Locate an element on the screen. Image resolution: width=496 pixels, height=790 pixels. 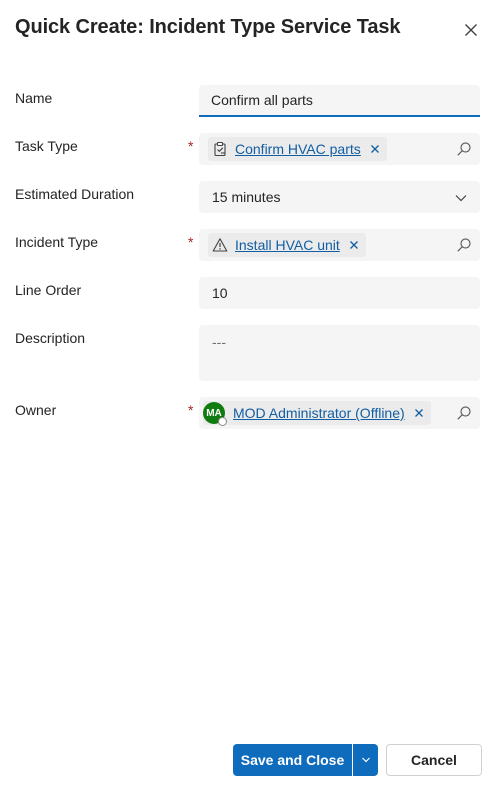
owner-label: Owner is located at coordinates (36, 410).